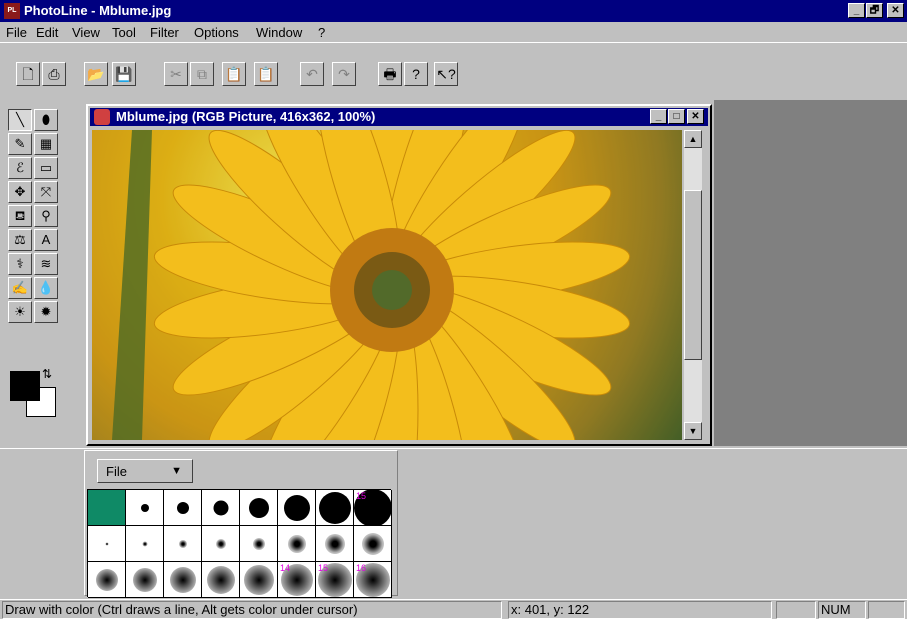 This screenshot has height=619, width=907. I want to click on pen-tool-button: ✎, so click(20, 144).